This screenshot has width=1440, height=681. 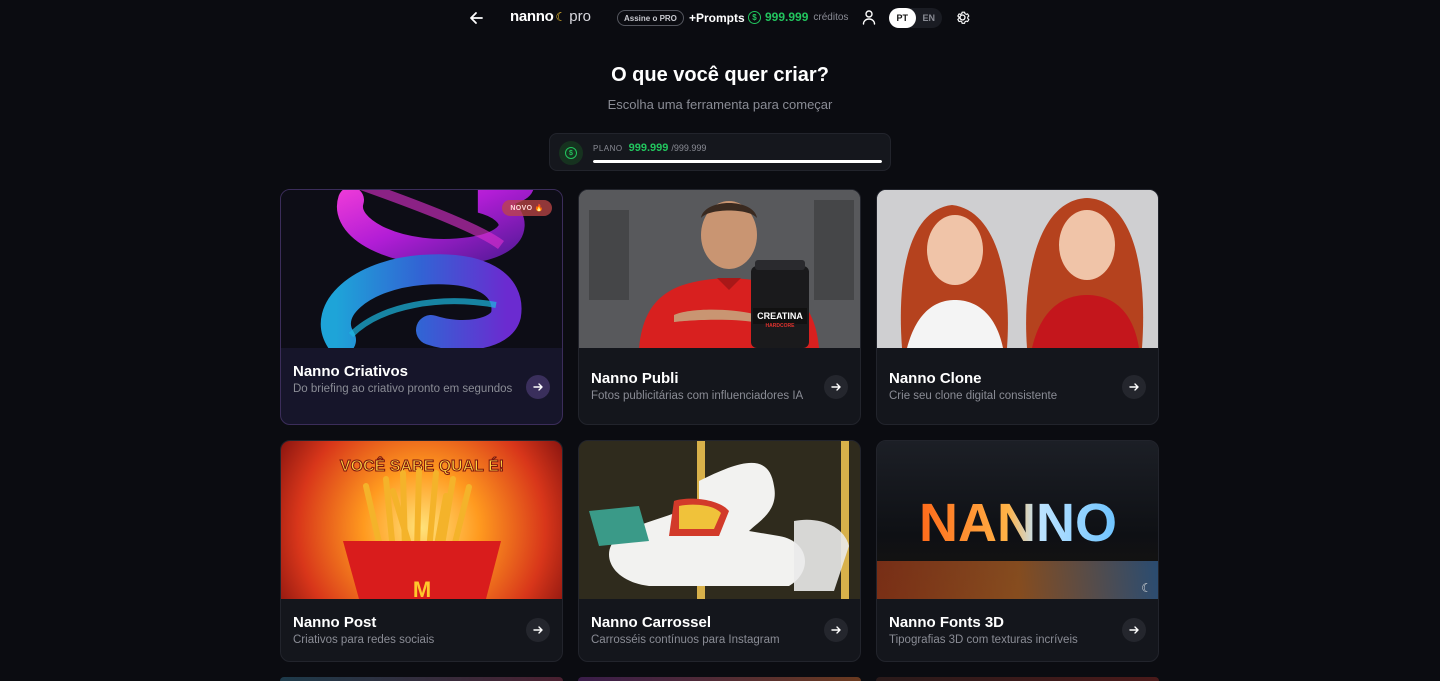 What do you see at coordinates (351, 371) in the screenshot?
I see `card-title: Nanno Criativos` at bounding box center [351, 371].